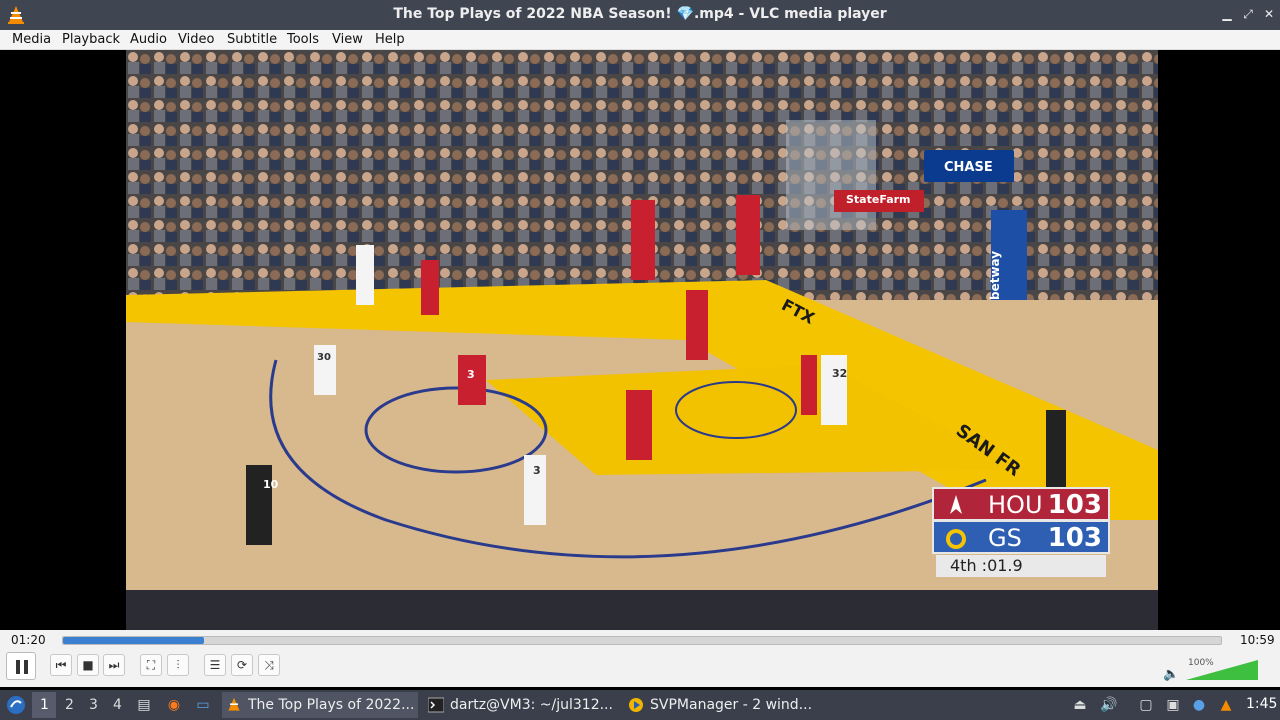 This screenshot has width=1280, height=720. I want to click on start-menu-icon, so click(16, 705).